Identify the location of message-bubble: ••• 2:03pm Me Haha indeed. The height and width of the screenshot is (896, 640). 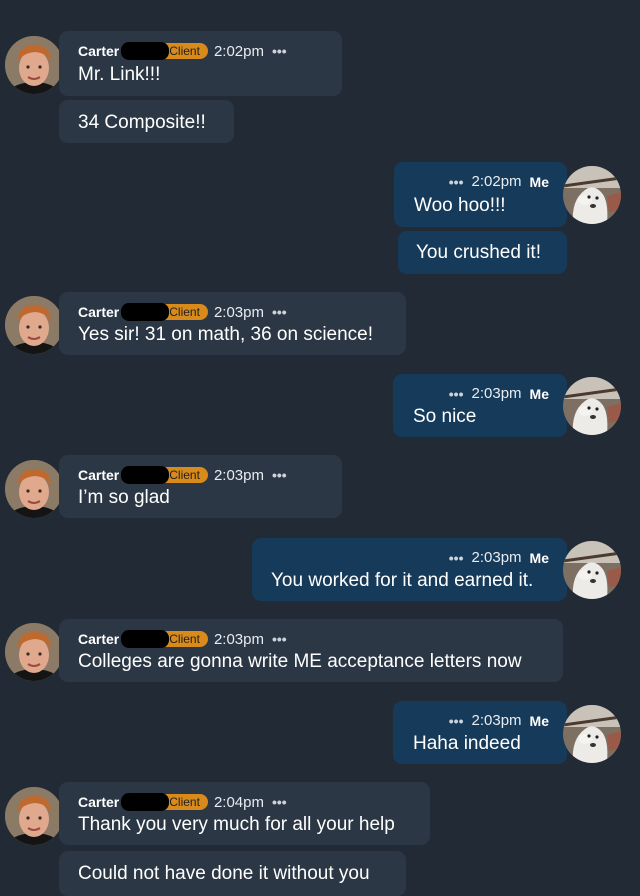
(480, 732).